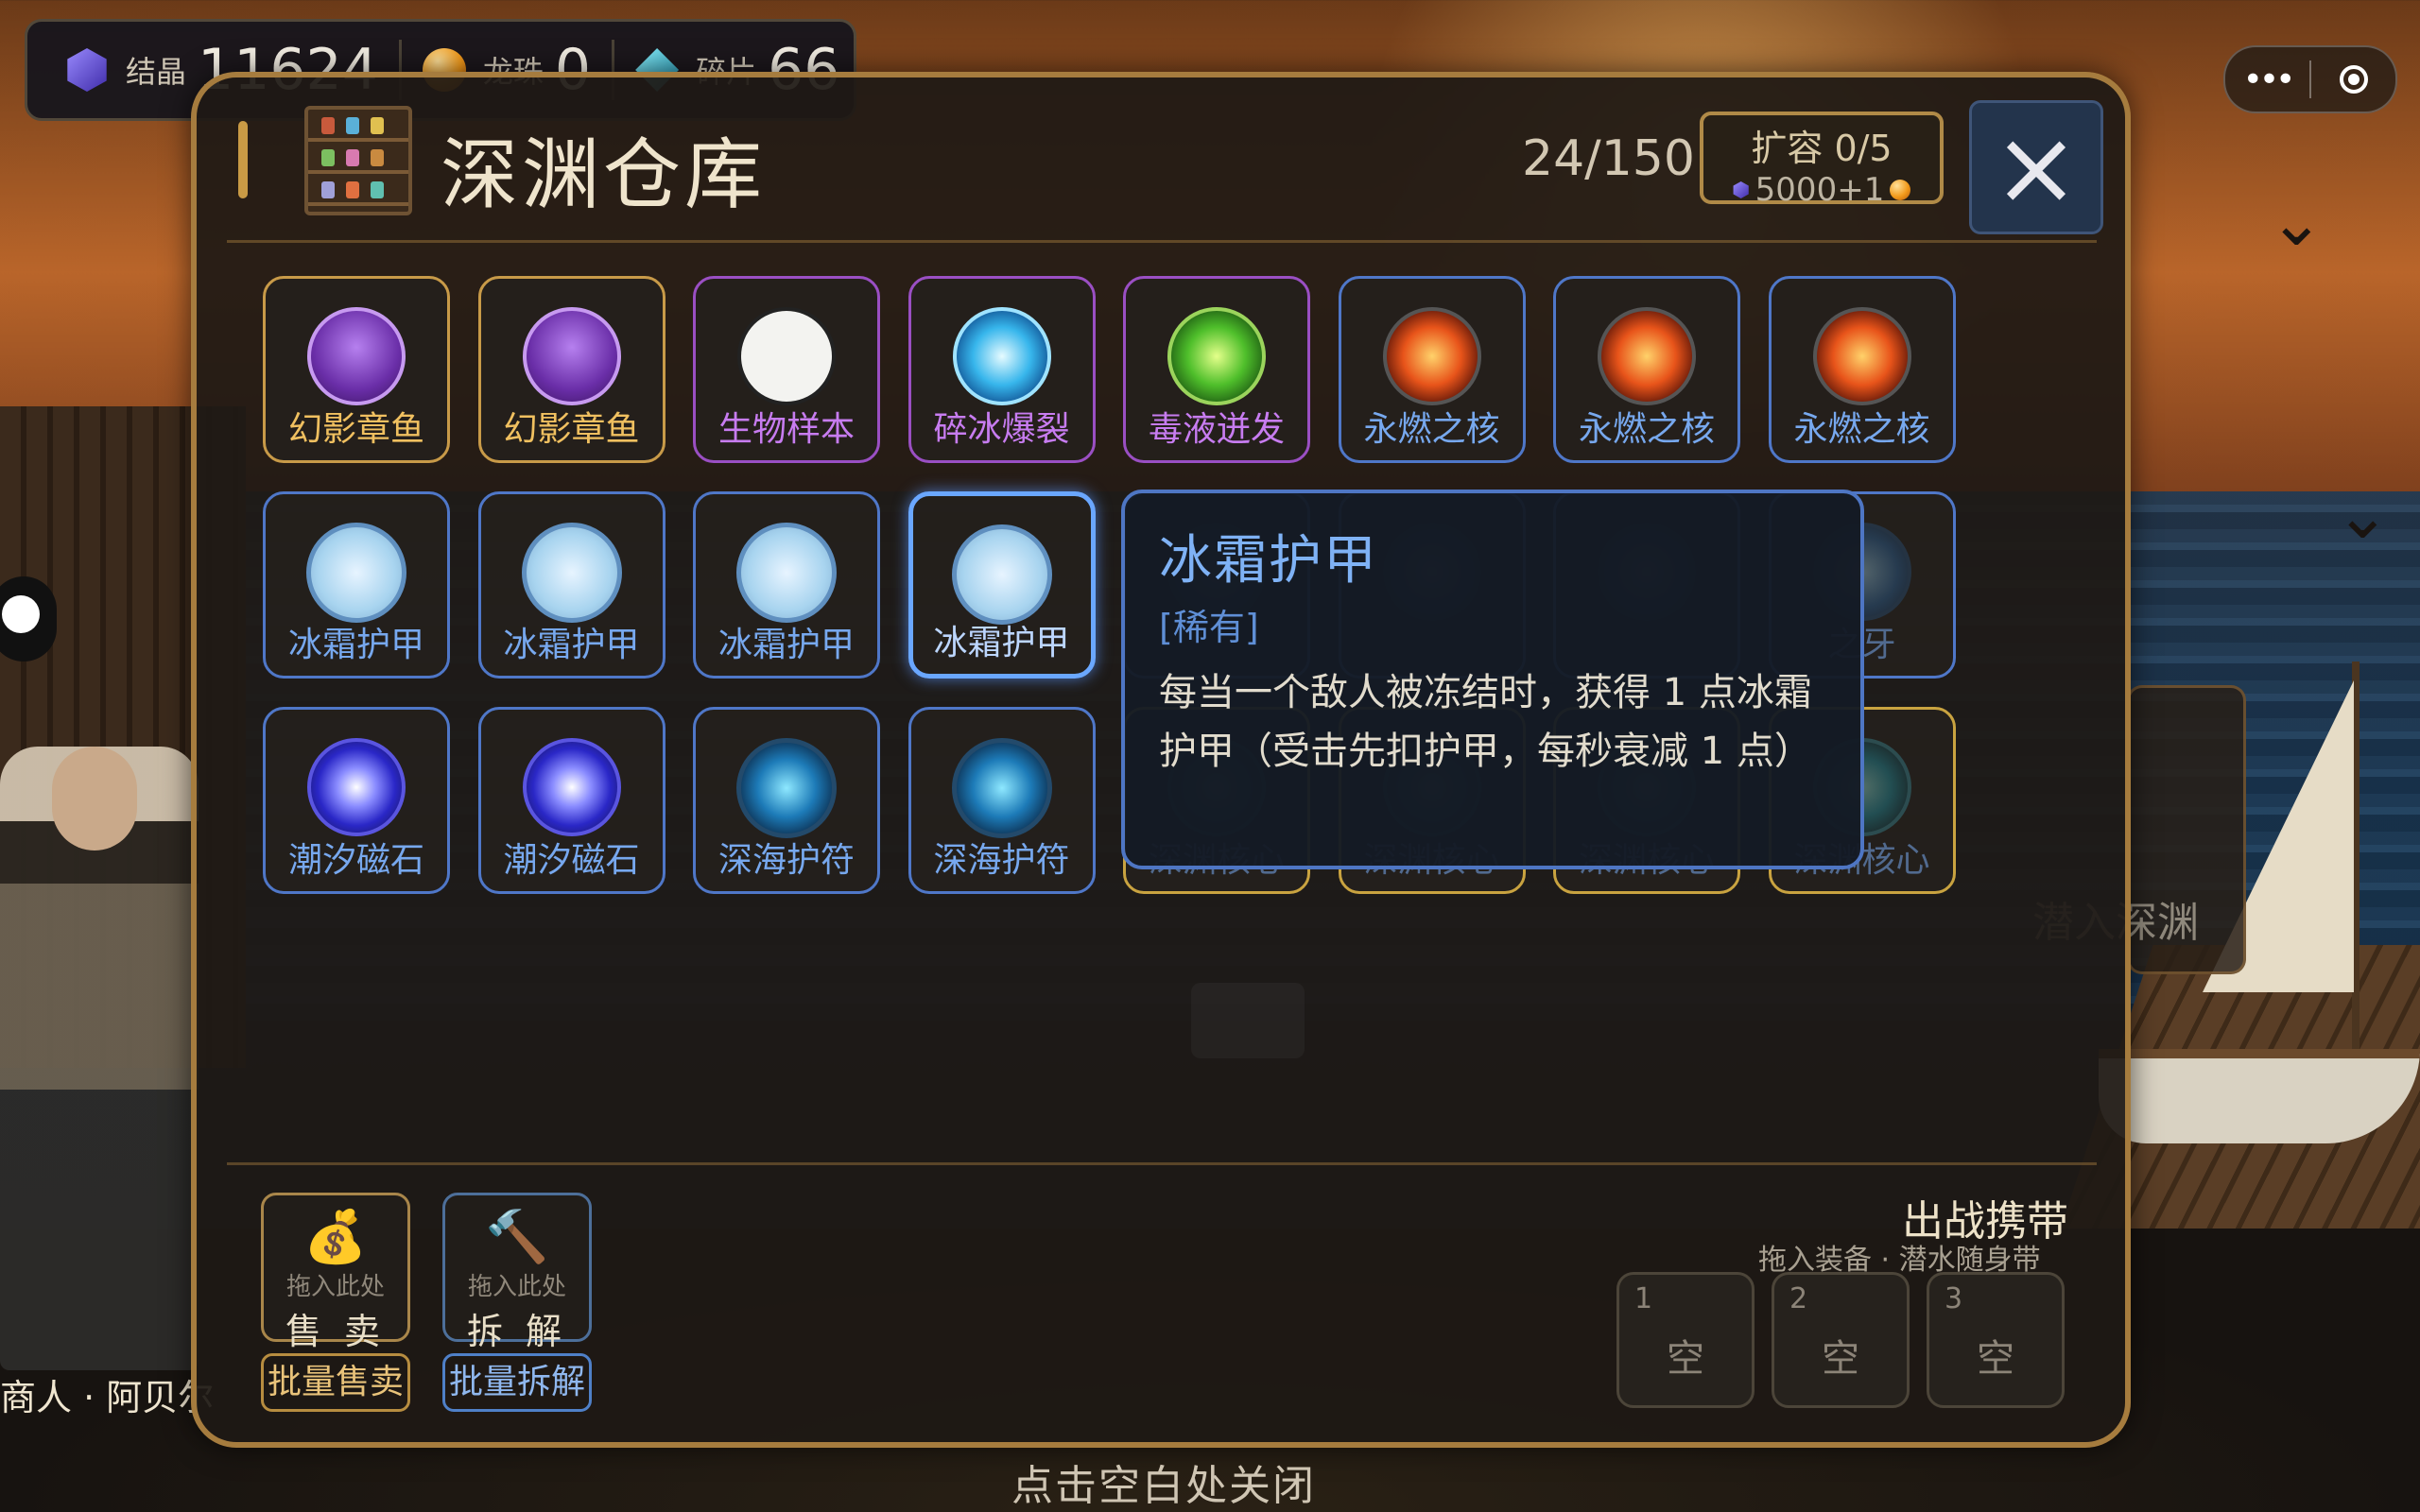 The height and width of the screenshot is (1512, 2420). What do you see at coordinates (1162, 1163) in the screenshot?
I see `footer-divider` at bounding box center [1162, 1163].